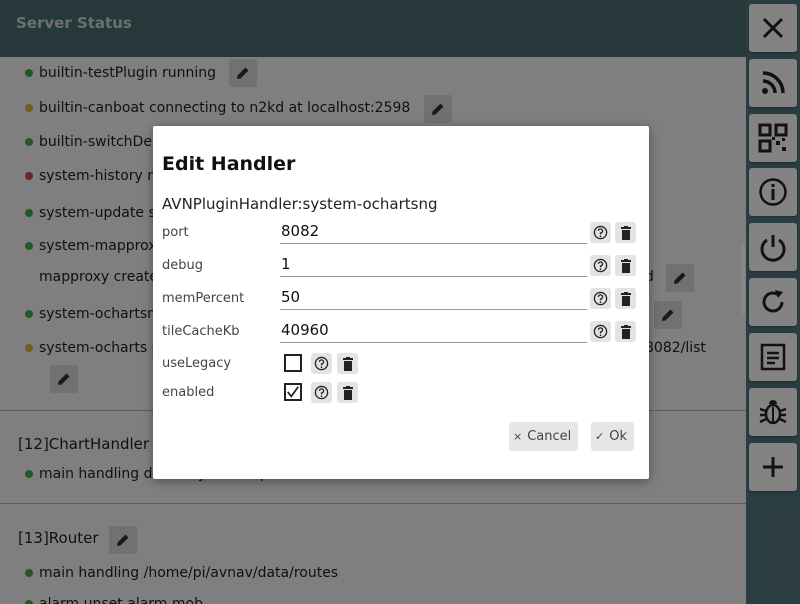 The image size is (800, 604). What do you see at coordinates (182, 265) in the screenshot?
I see `param-label-debug: debug` at bounding box center [182, 265].